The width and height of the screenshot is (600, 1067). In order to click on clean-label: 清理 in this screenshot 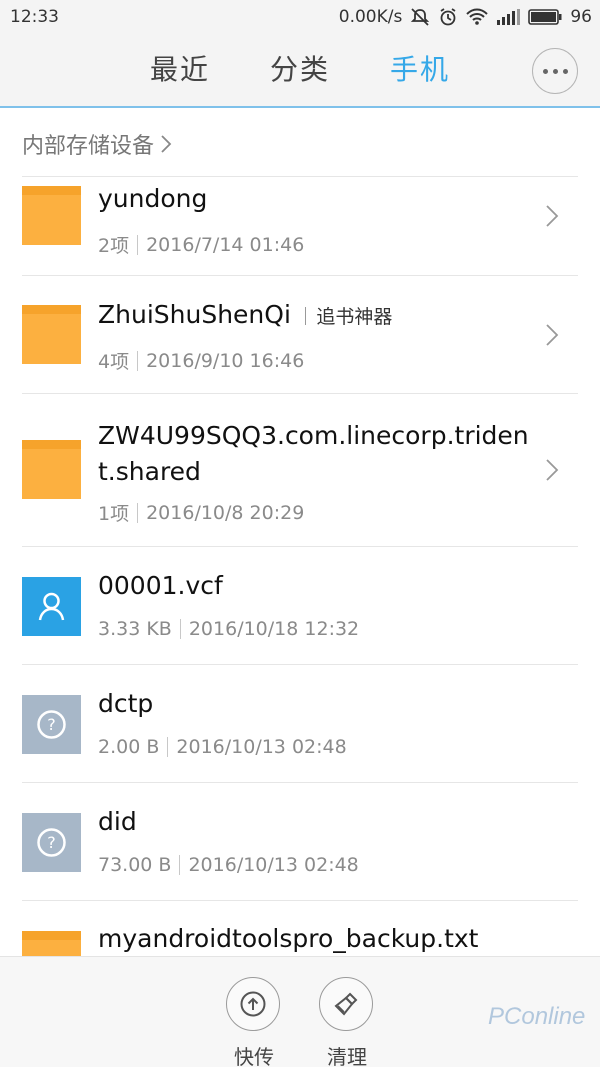, I will do `click(347, 1056)`.